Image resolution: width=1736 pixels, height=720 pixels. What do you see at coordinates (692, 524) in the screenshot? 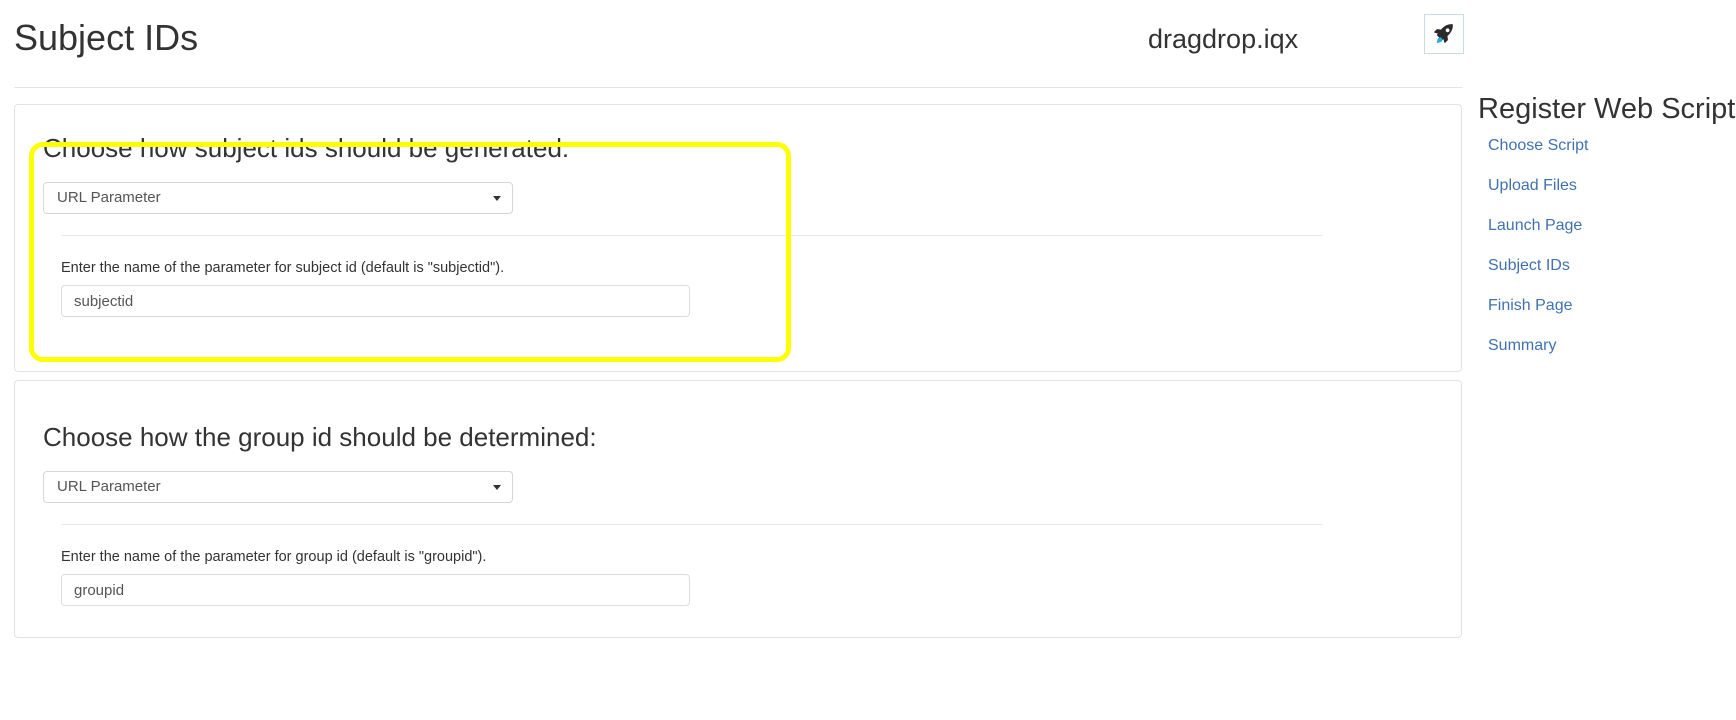
I see `group-id-section-divider` at bounding box center [692, 524].